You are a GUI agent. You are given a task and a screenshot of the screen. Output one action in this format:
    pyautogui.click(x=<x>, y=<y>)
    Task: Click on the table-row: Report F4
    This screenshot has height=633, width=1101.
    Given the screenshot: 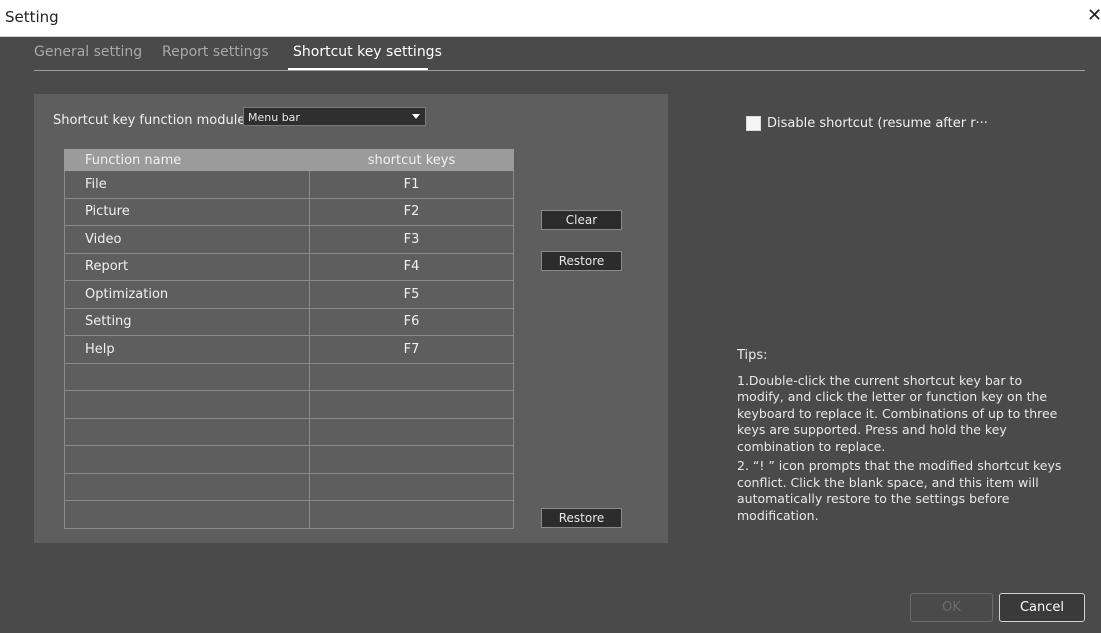 What is the action you would take?
    pyautogui.click(x=289, y=266)
    